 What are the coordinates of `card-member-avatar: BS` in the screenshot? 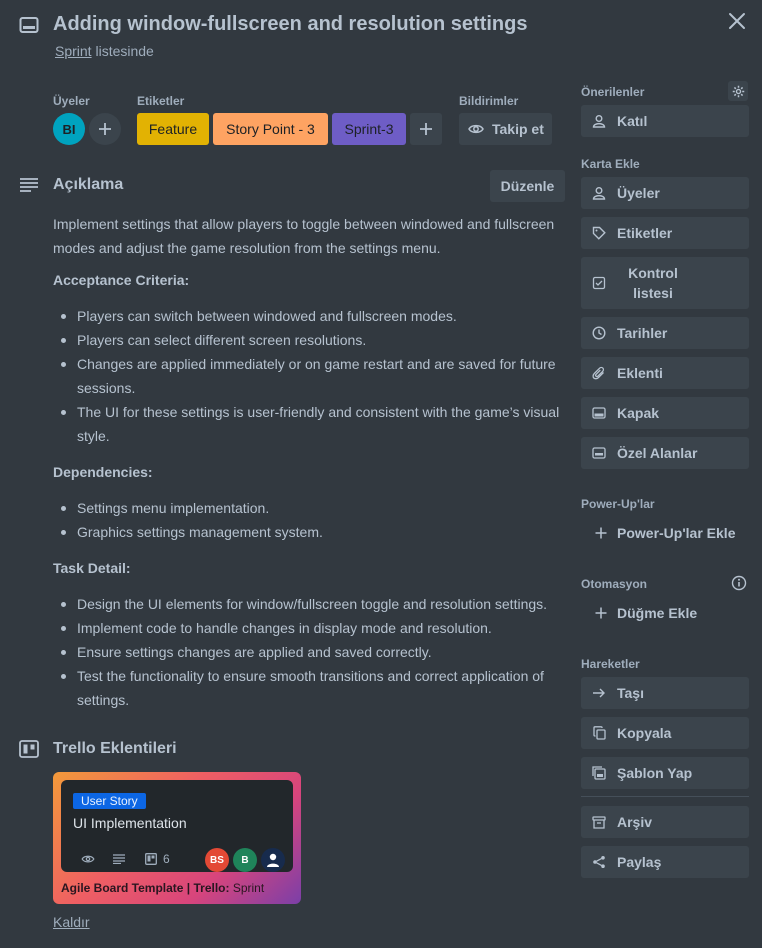 It's located at (217, 860).